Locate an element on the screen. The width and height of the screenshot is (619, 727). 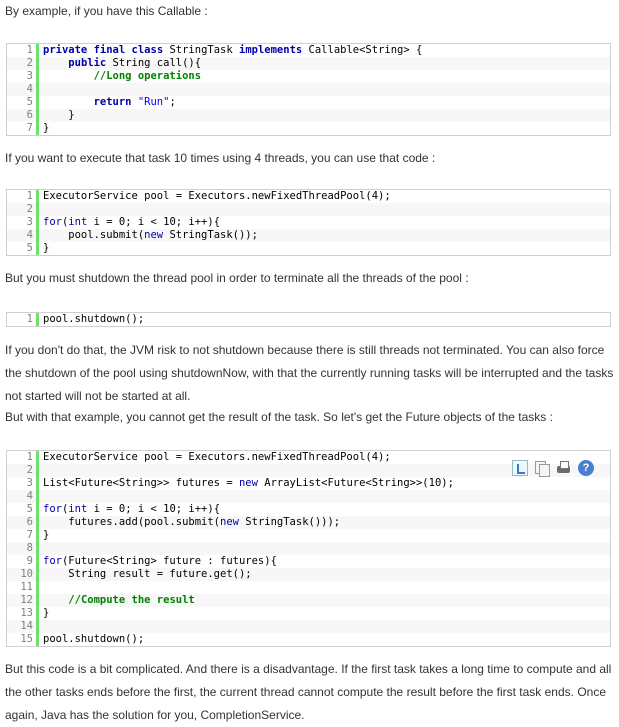
code-line: 2 public String call(){ is located at coordinates (308, 63).